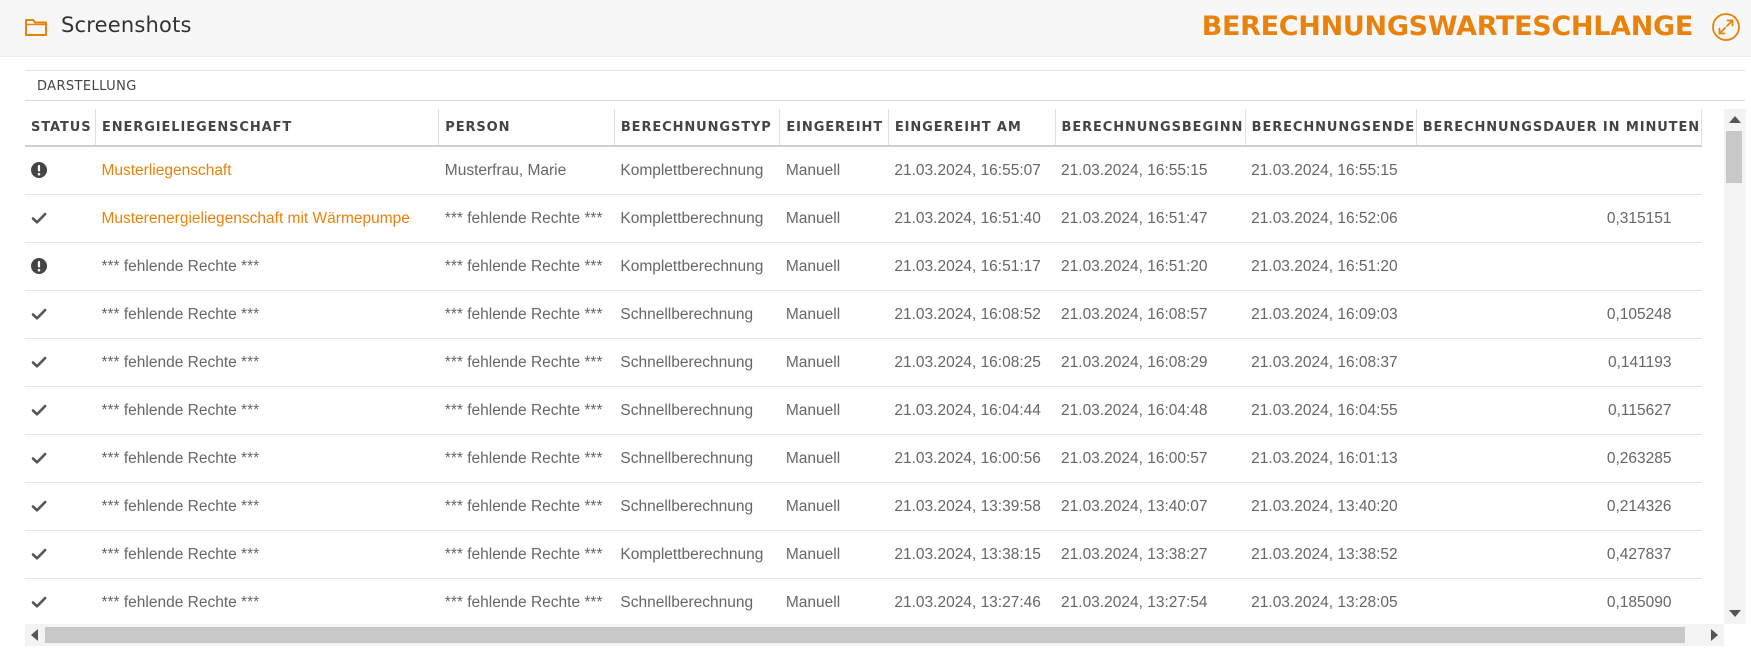 This screenshot has height=654, width=1751. What do you see at coordinates (1331, 266) in the screenshot?
I see `berechnungsende-cell: 21.03.2024, 16:51:20` at bounding box center [1331, 266].